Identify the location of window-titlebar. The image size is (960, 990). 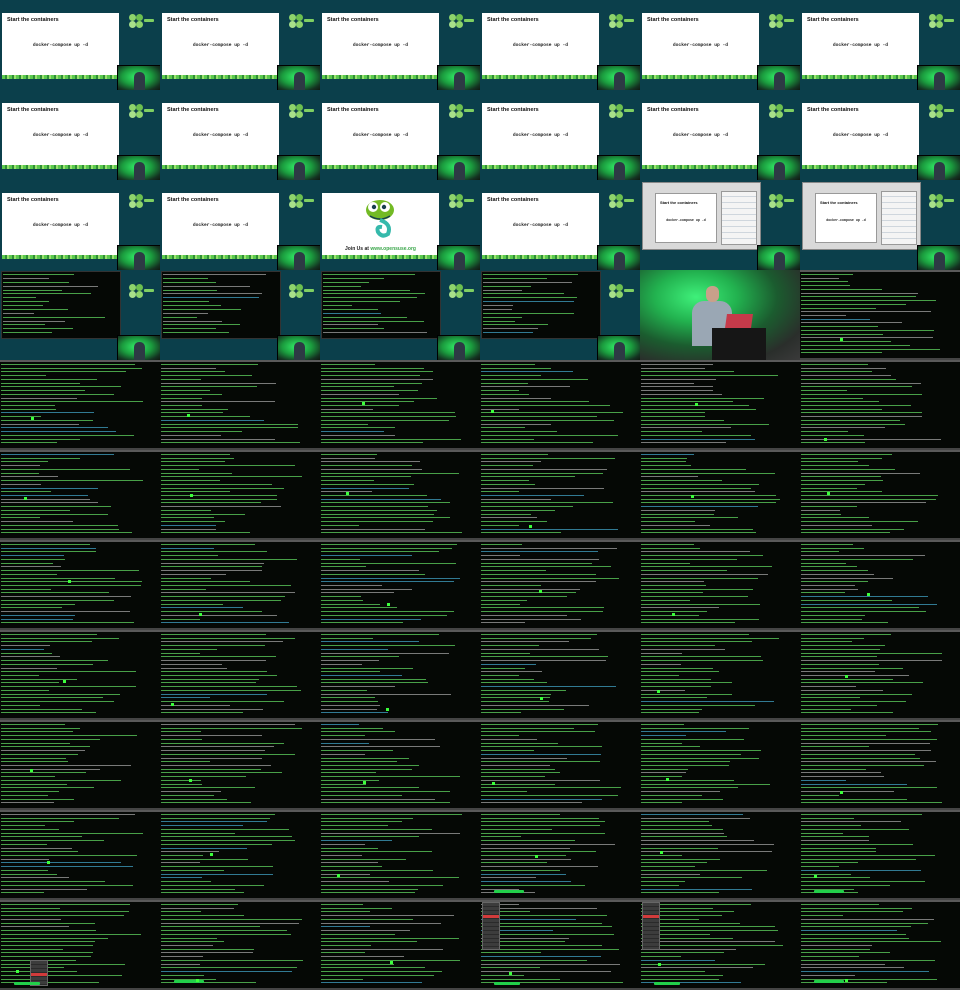
(240, 541).